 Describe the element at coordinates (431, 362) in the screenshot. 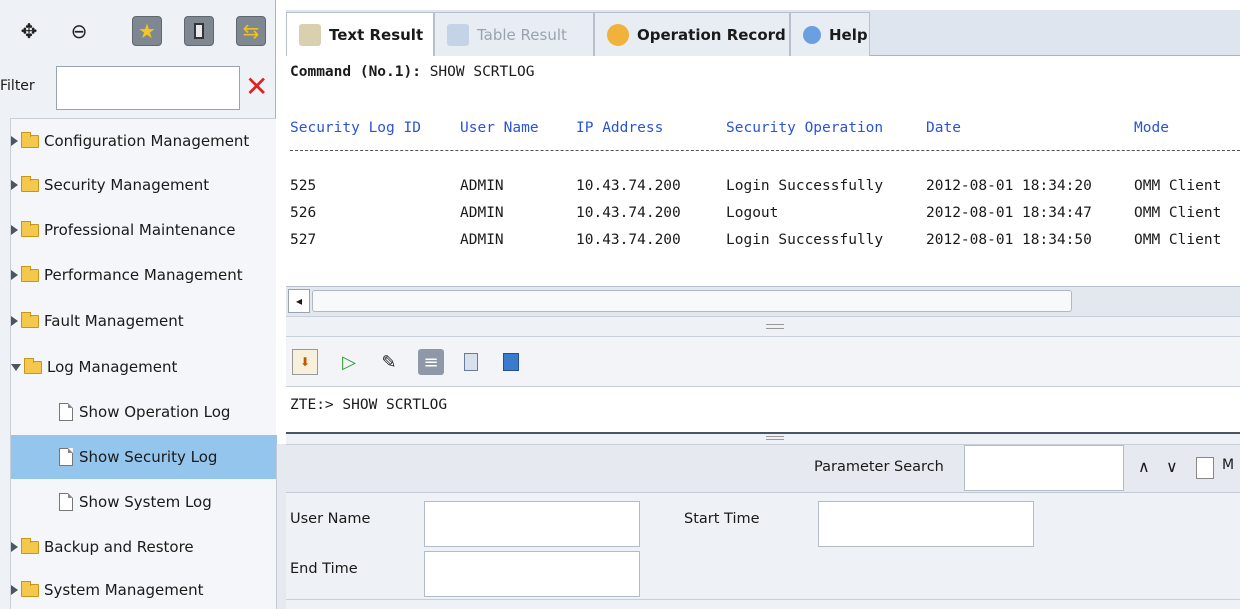

I see `format-icon: ≡` at that location.